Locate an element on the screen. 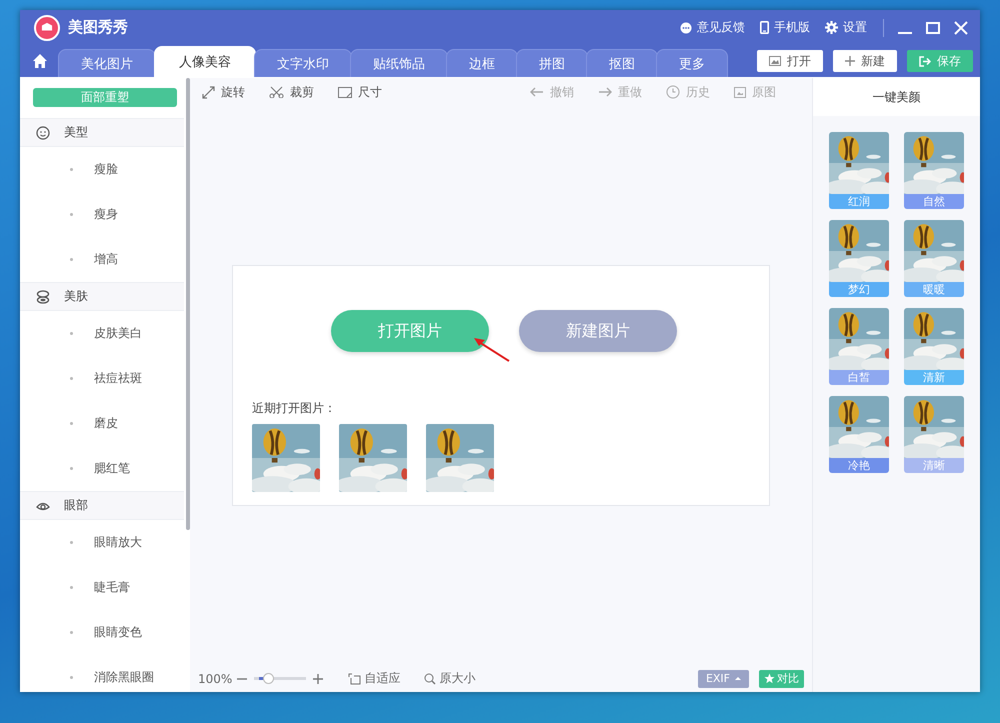 This screenshot has height=723, width=1000. caret-icon is located at coordinates (738, 678).